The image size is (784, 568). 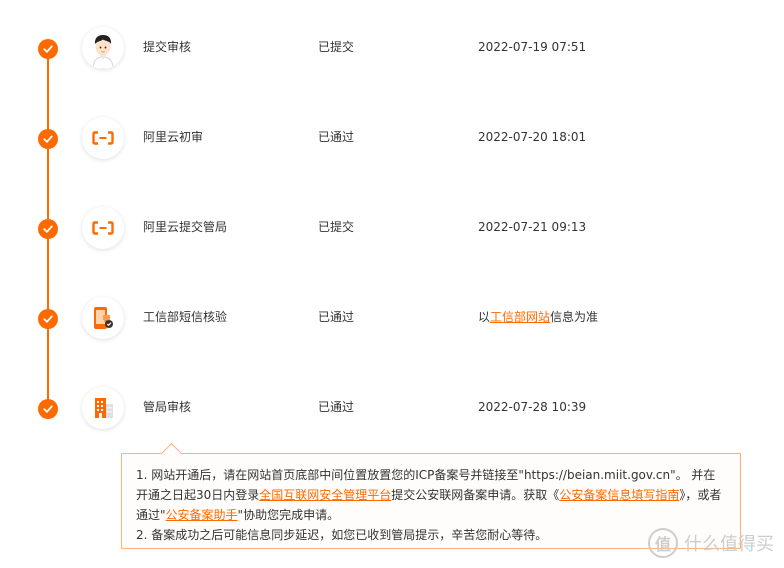 I want to click on watermark: 值 什么值得买, so click(x=711, y=543).